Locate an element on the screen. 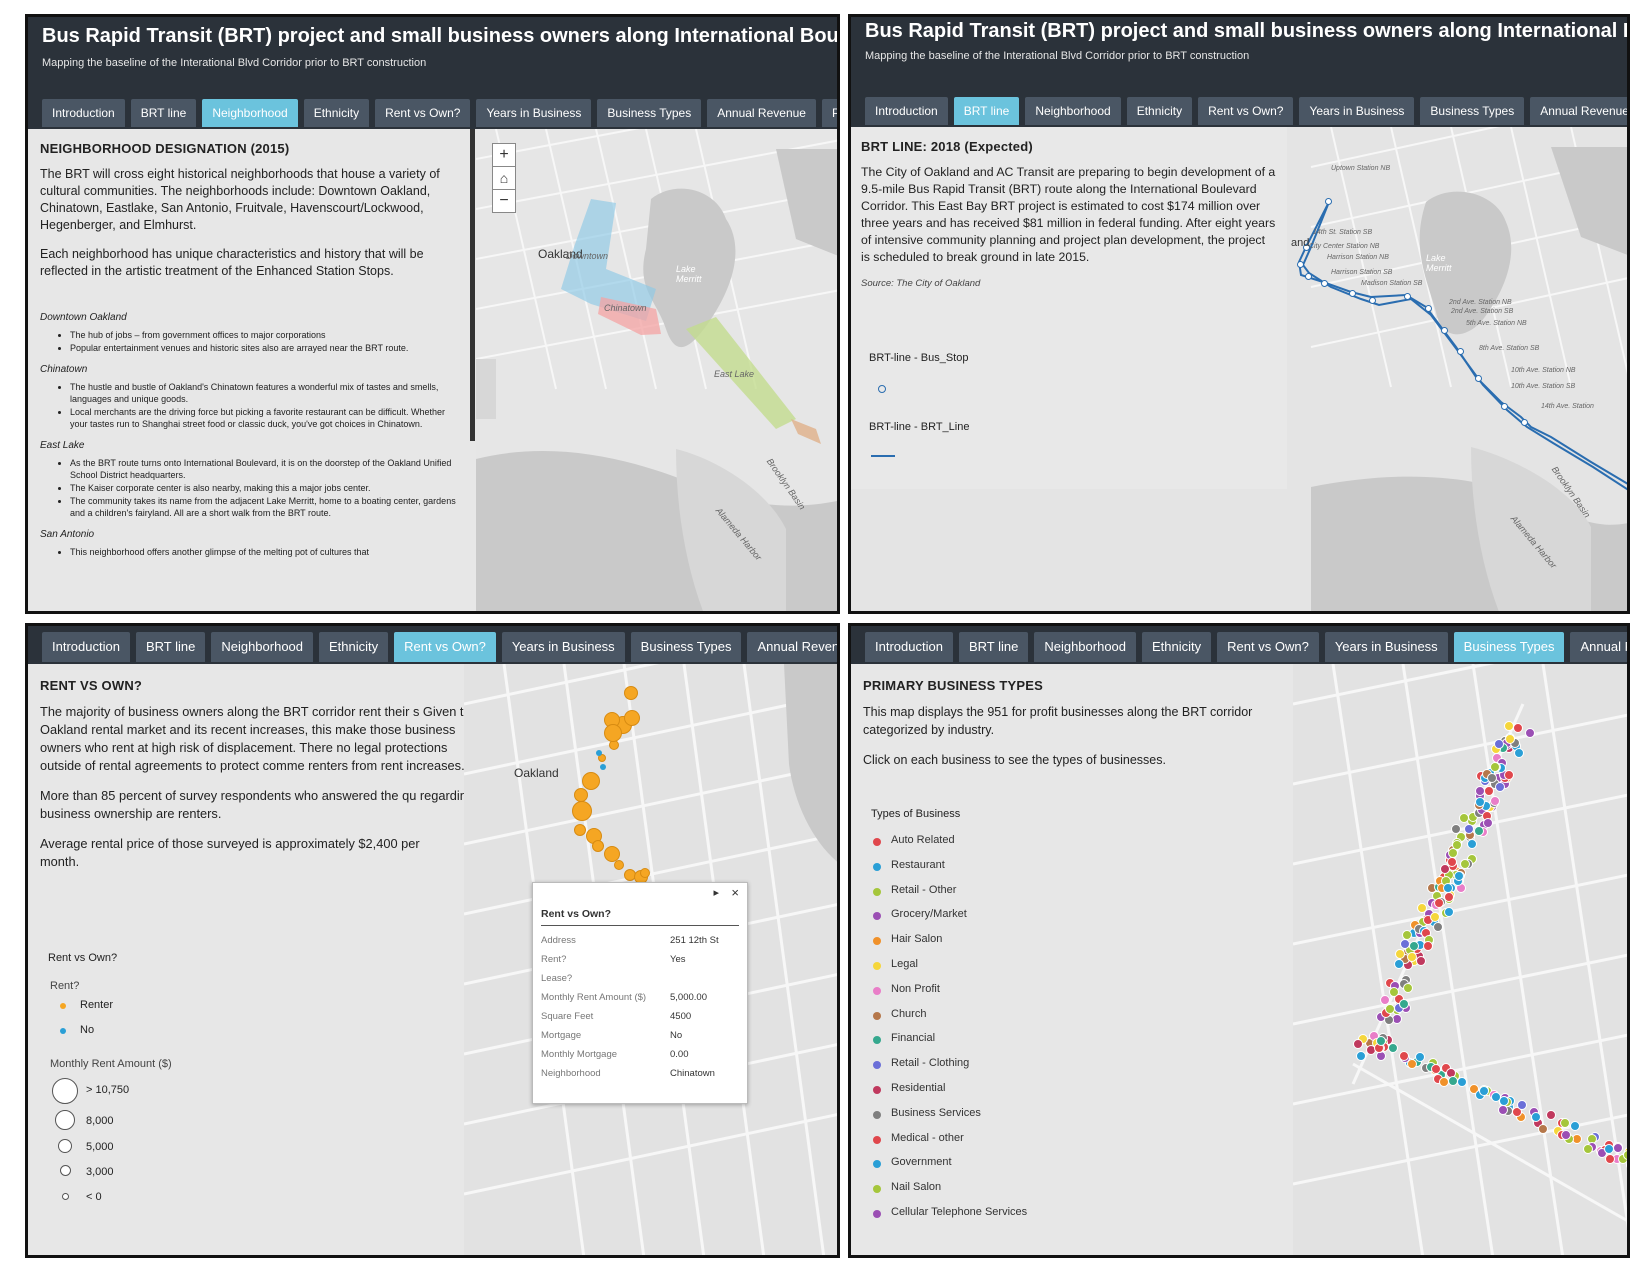  sidebar-scrollbar is located at coordinates (472, 285).